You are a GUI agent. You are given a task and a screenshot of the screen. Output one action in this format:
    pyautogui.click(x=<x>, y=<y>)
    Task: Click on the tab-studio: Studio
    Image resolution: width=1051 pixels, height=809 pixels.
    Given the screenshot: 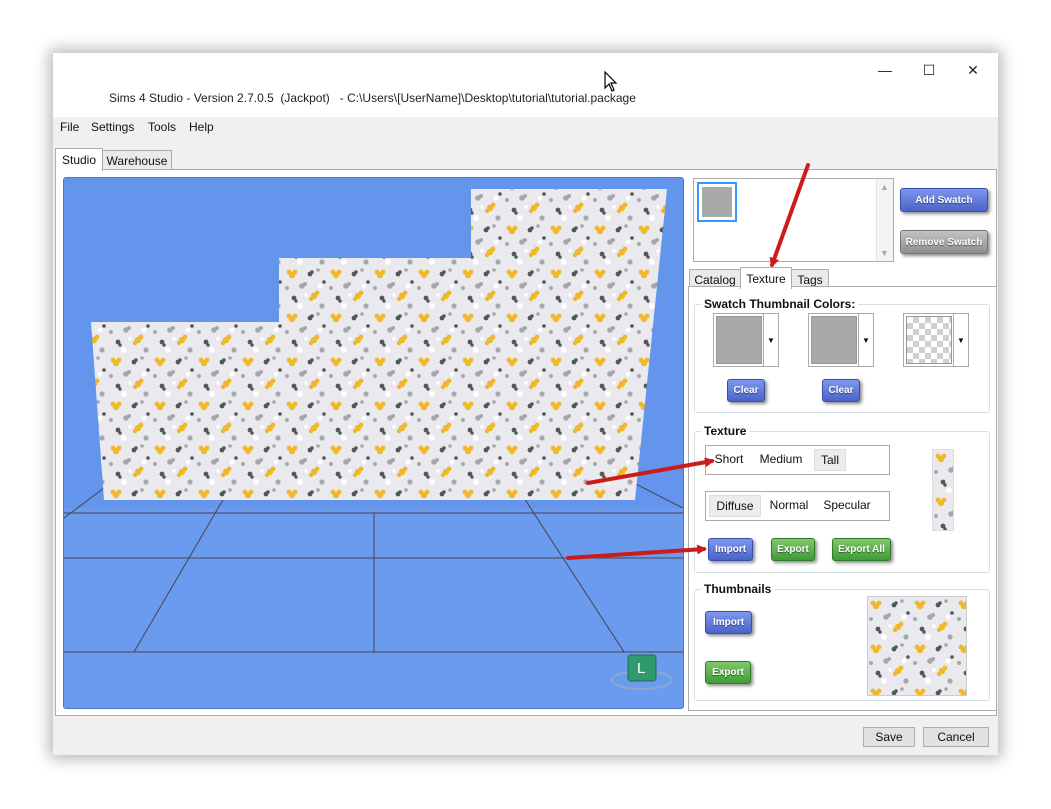 What is the action you would take?
    pyautogui.click(x=79, y=159)
    